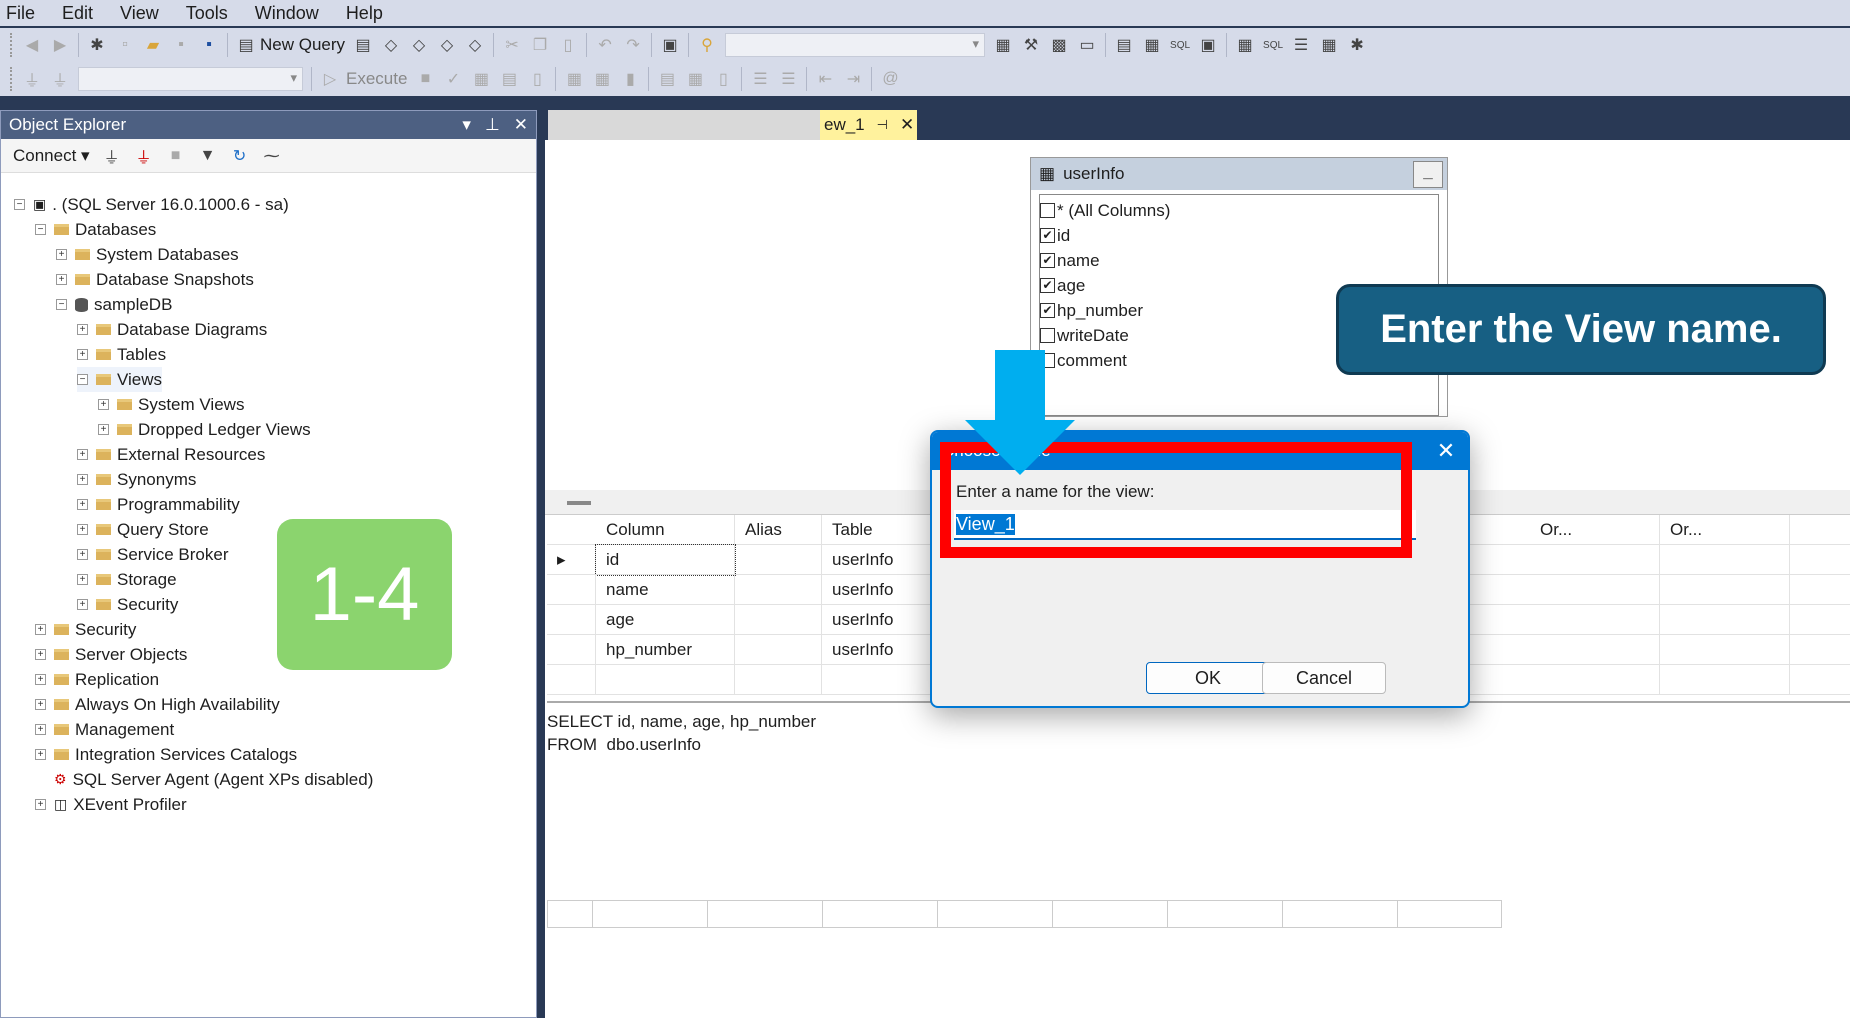 This screenshot has height=1018, width=1850. What do you see at coordinates (1124, 45) in the screenshot?
I see `results-text-icon: ▤` at bounding box center [1124, 45].